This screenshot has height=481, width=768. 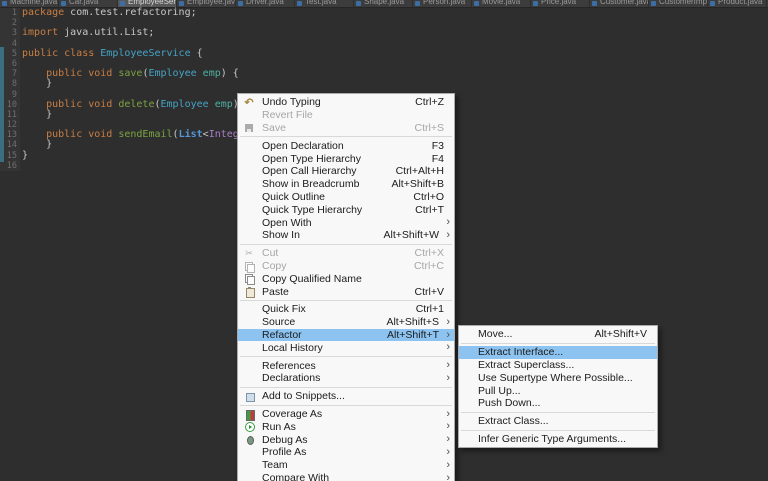 What do you see at coordinates (229, 74) in the screenshot?
I see `code-token: ) {` at bounding box center [229, 74].